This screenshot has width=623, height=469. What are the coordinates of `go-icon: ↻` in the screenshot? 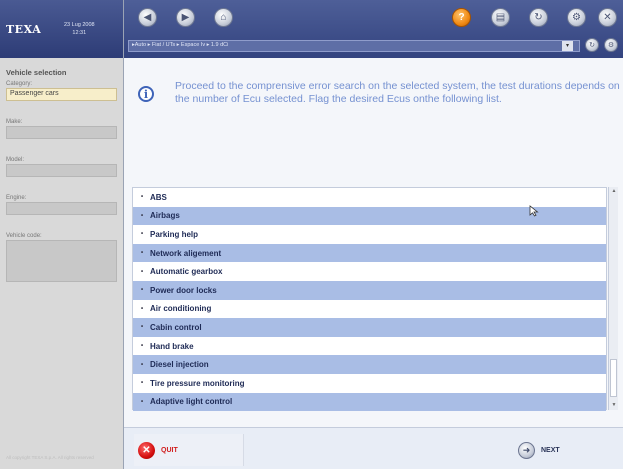 It's located at (592, 45).